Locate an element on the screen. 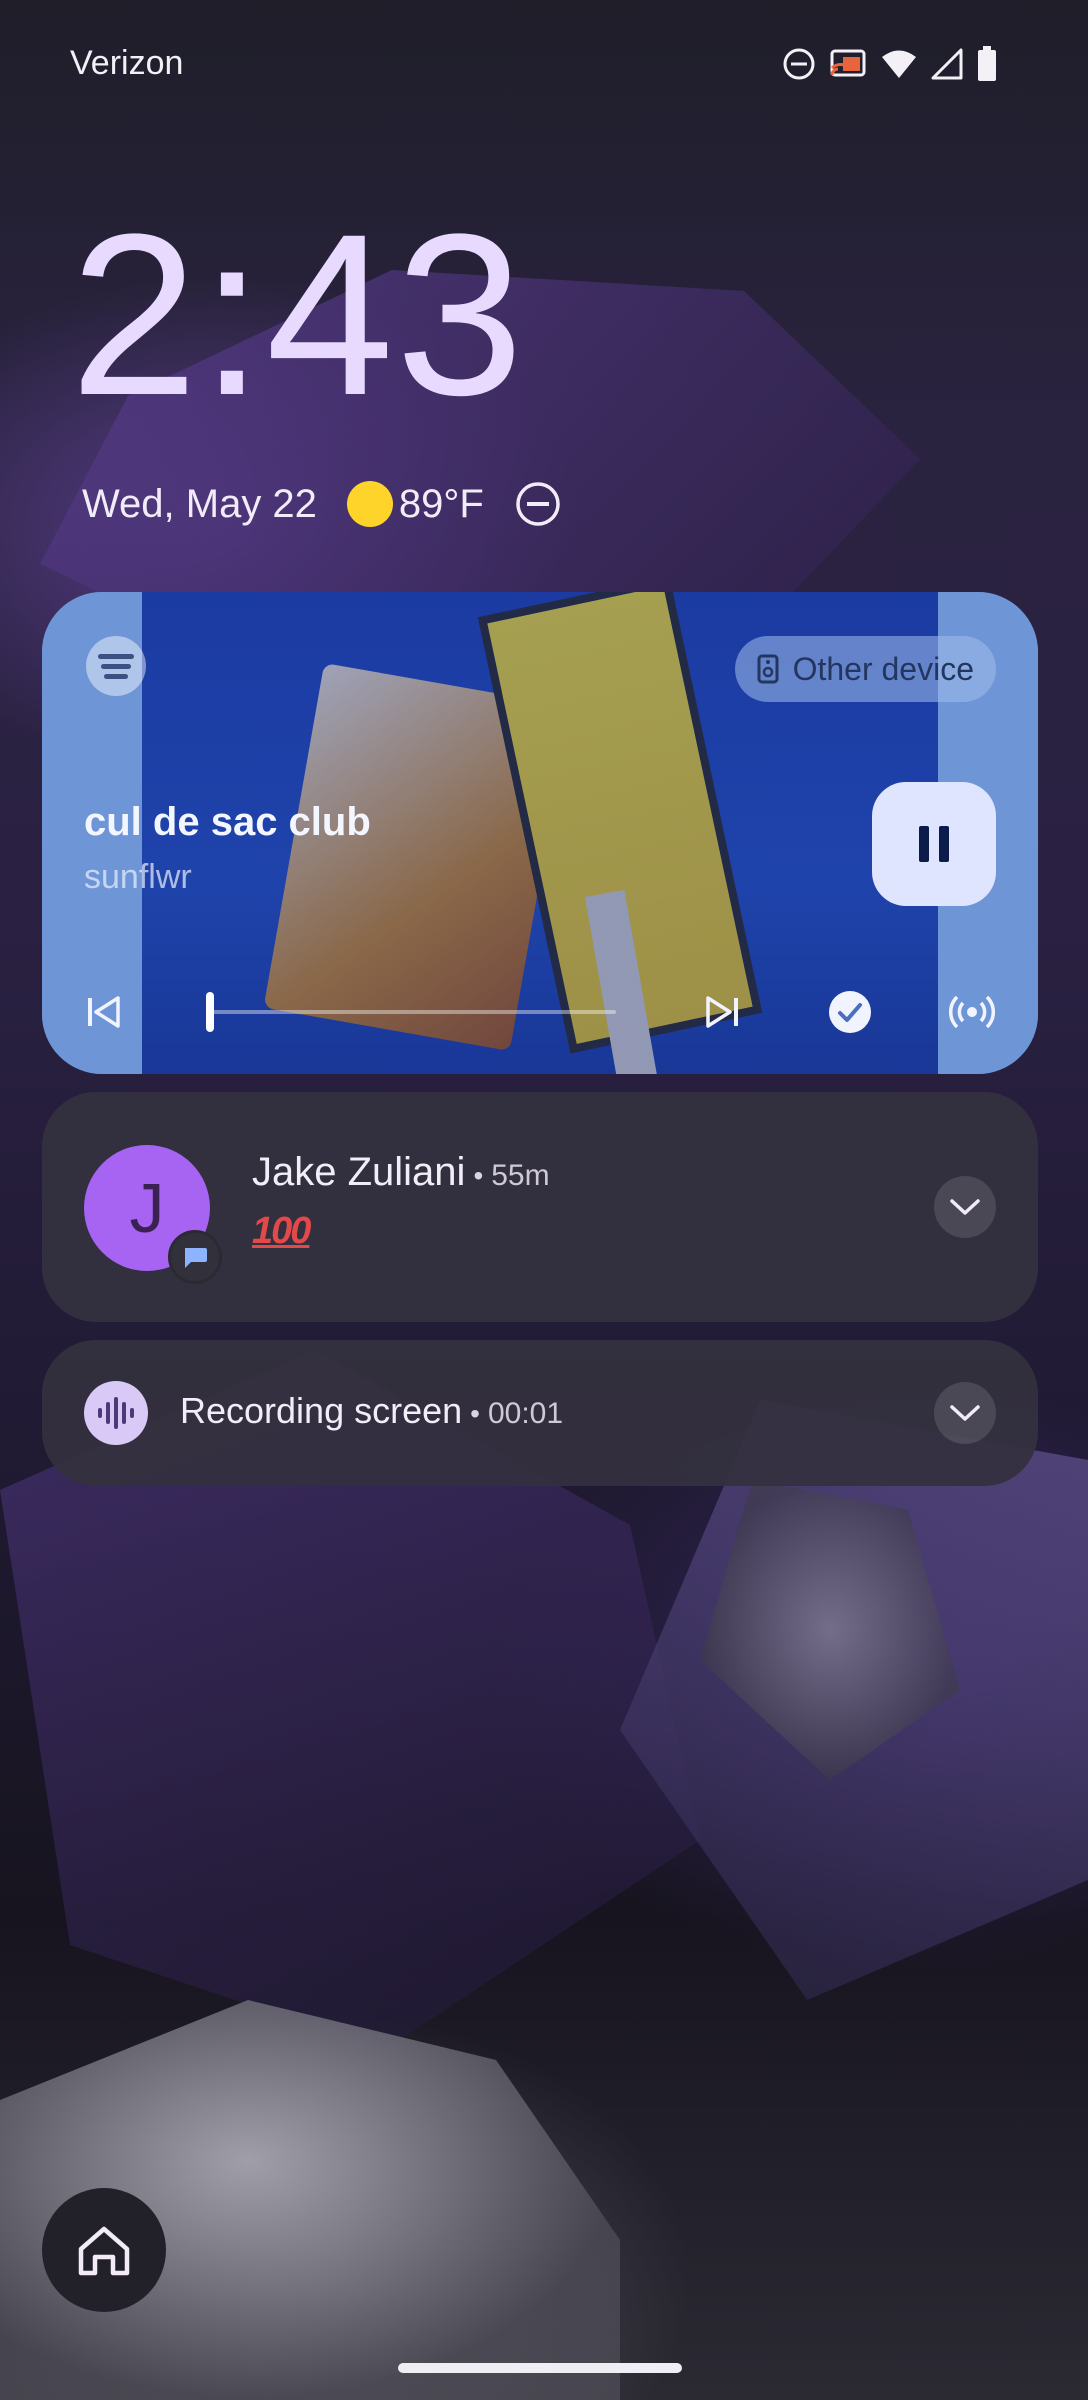 This screenshot has width=1088, height=2400. home-icon is located at coordinates (104, 2251).